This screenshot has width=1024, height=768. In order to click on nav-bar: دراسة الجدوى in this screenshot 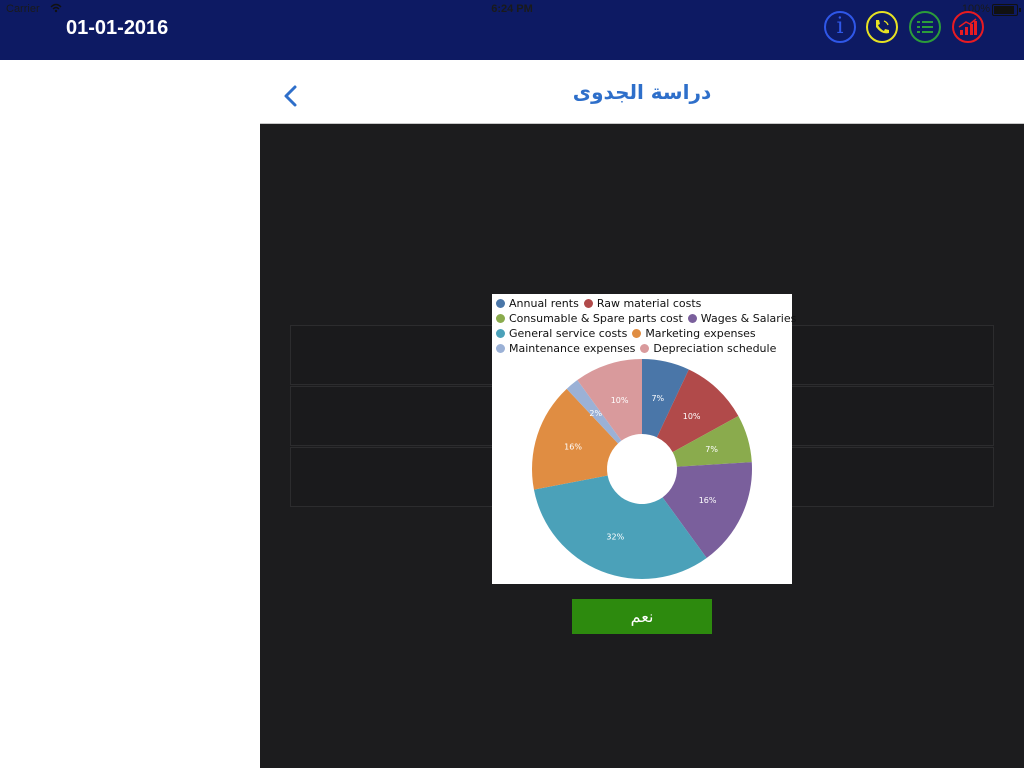, I will do `click(642, 92)`.